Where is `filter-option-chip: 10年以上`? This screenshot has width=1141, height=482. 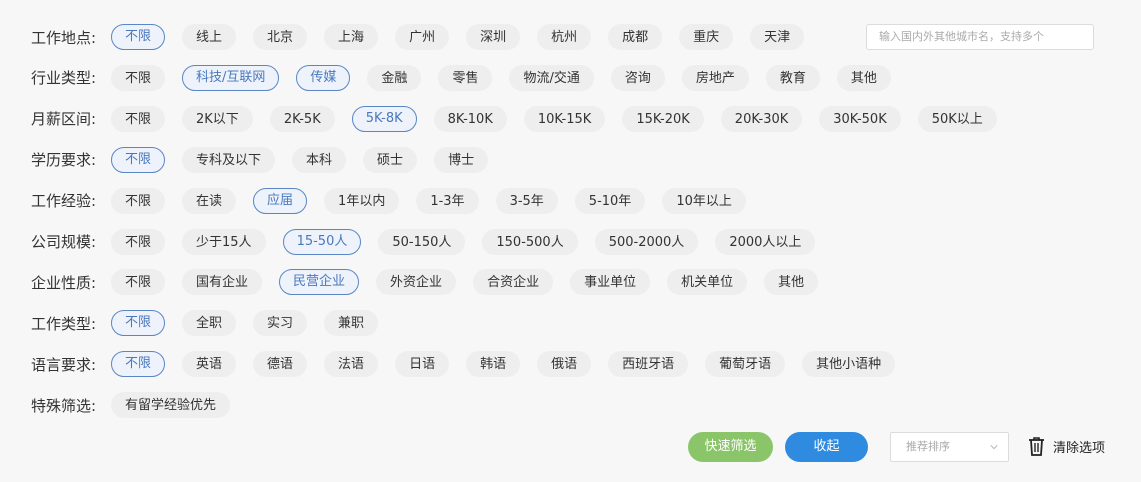 filter-option-chip: 10年以上 is located at coordinates (704, 200).